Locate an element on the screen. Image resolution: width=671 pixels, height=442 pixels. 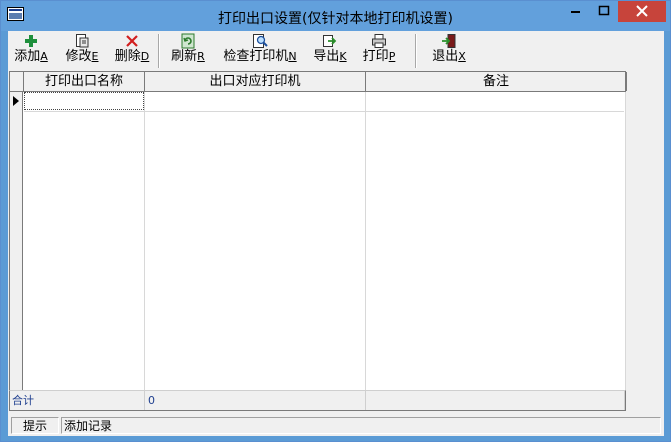
status-message: 添加记录 is located at coordinates (361, 425).